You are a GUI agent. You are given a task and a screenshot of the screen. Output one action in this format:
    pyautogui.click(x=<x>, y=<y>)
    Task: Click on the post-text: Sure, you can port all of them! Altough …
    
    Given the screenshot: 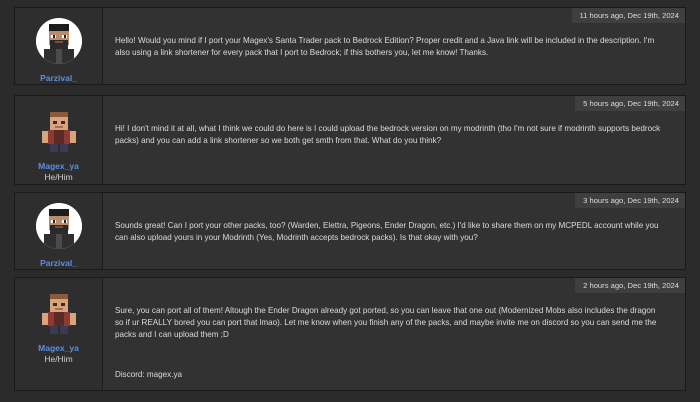 What is the action you would take?
    pyautogui.click(x=386, y=322)
    